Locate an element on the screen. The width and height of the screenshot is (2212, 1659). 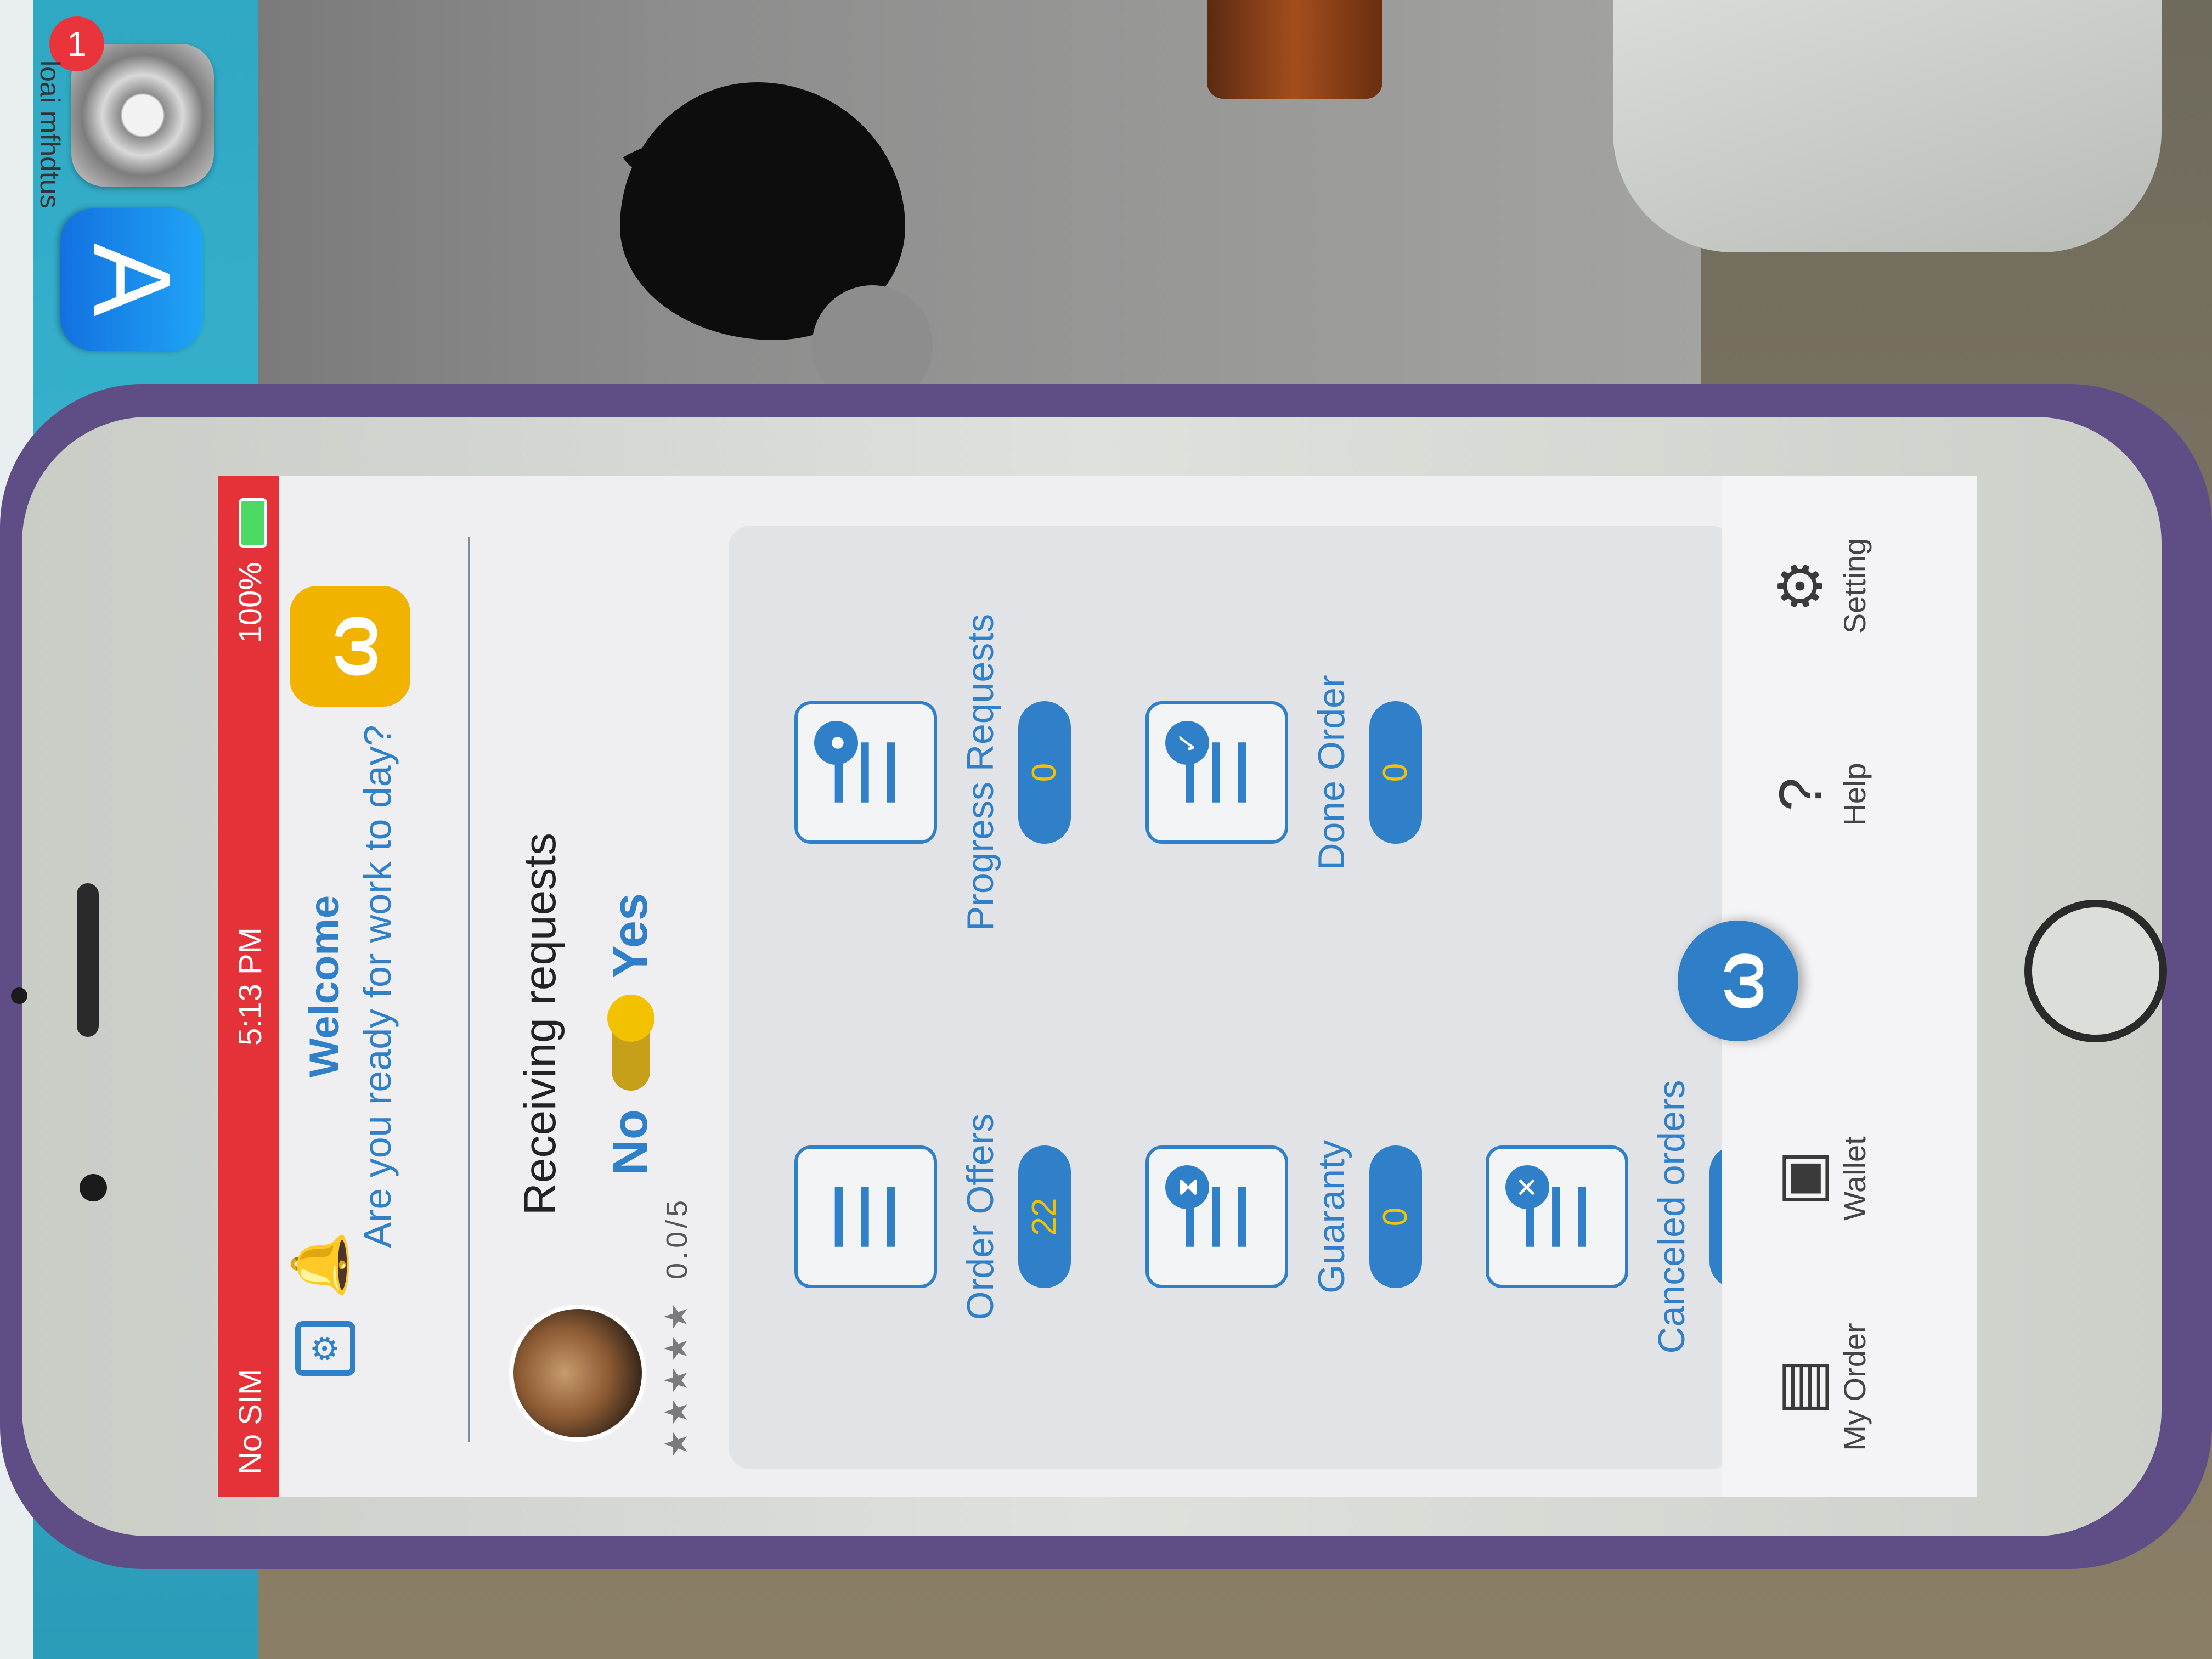
home-logo-button: ω is located at coordinates (1738, 981).